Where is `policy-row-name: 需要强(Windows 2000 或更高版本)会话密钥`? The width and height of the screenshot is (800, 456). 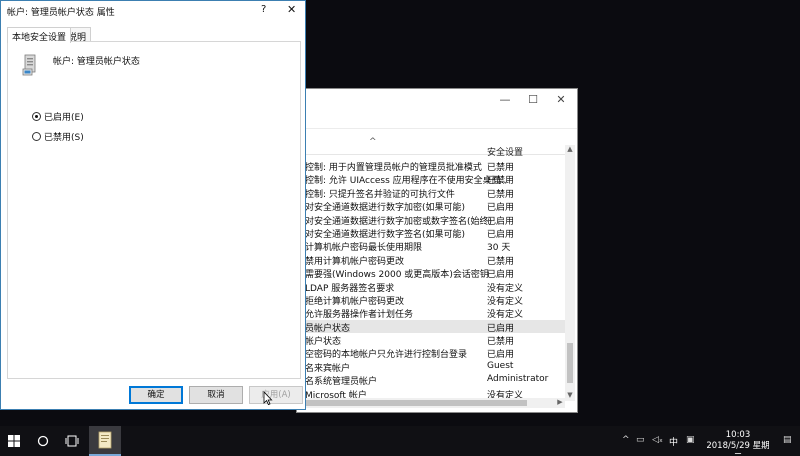
policy-row-name: 需要强(Windows 2000 或更高版本)会话密钥 is located at coordinates (397, 275).